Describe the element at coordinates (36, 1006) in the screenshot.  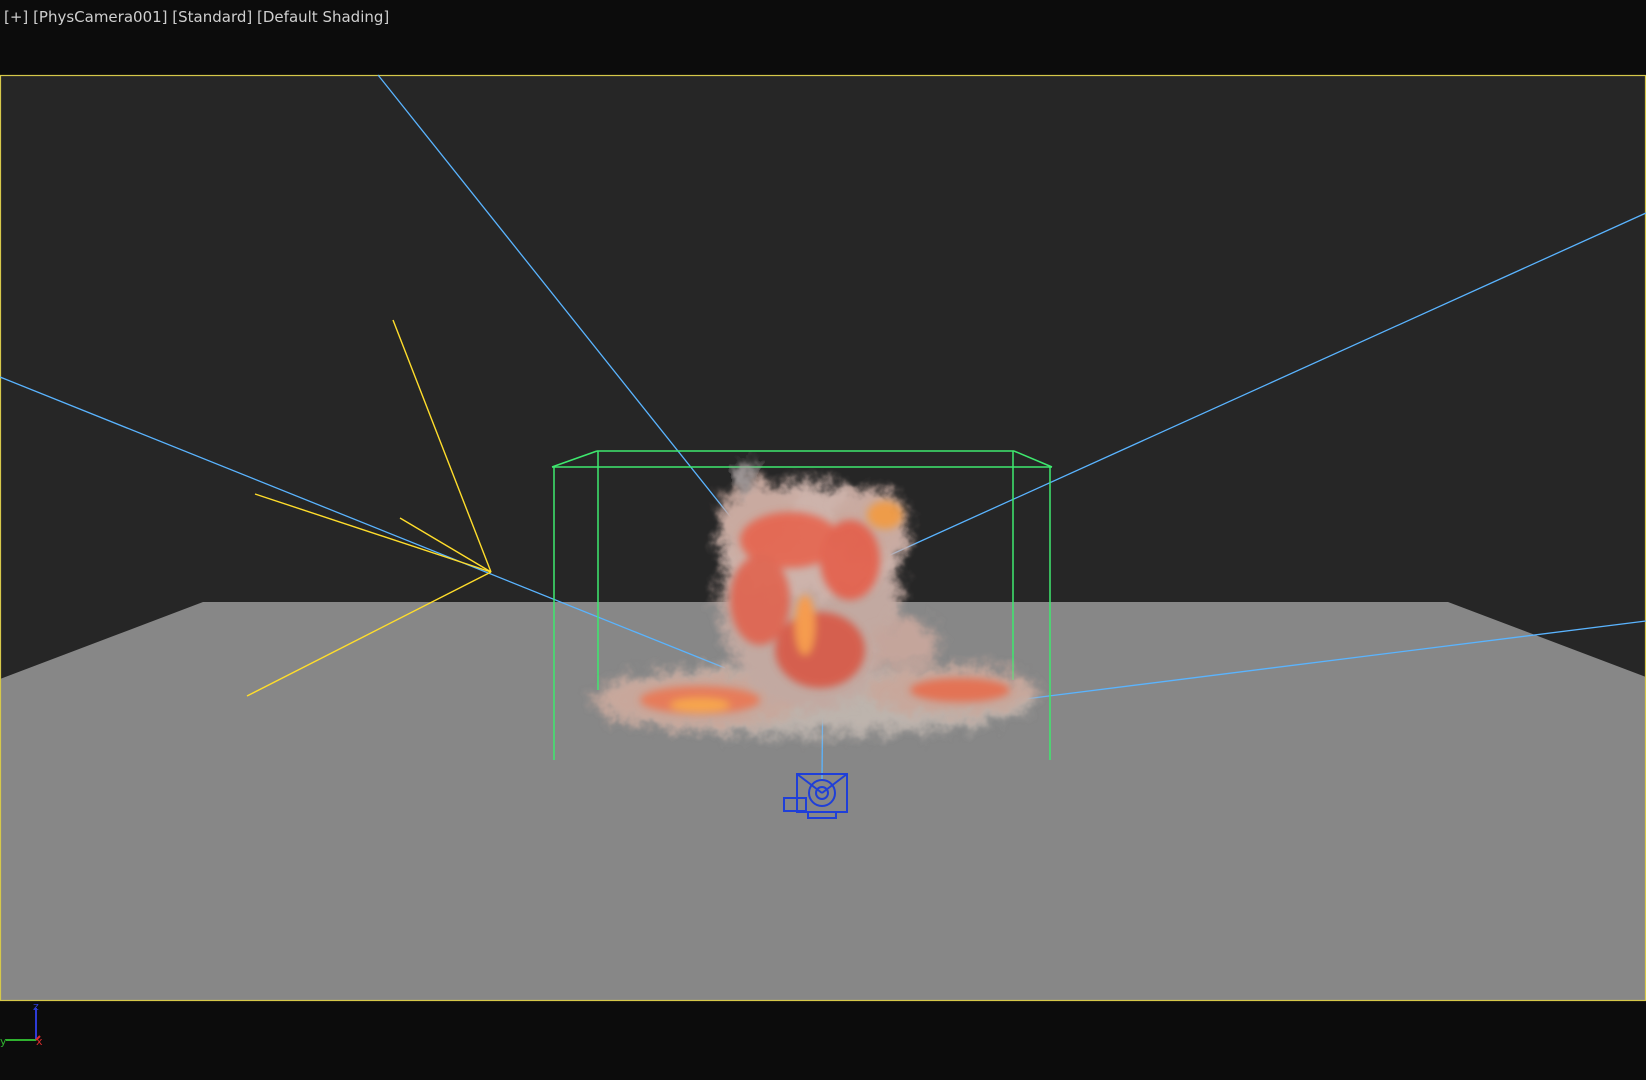
I see `axis-z-label: z` at that location.